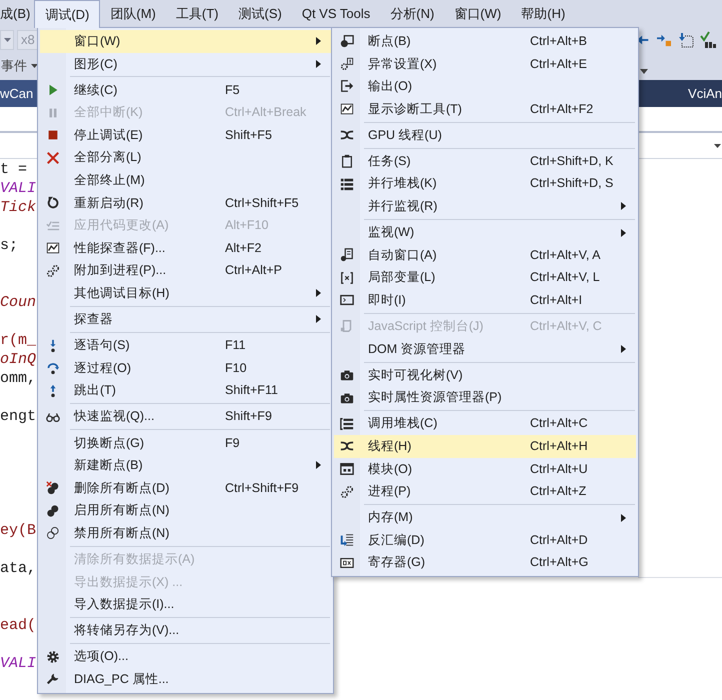 The height and width of the screenshot is (700, 722). I want to click on step-arrow-icon, so click(686, 40).